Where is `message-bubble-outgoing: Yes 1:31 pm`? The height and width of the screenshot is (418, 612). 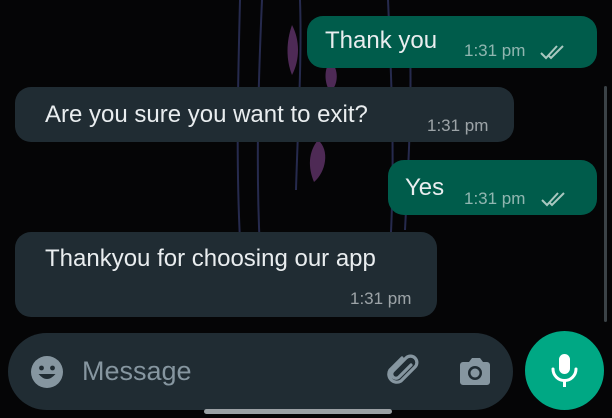 message-bubble-outgoing: Yes 1:31 pm is located at coordinates (492, 187).